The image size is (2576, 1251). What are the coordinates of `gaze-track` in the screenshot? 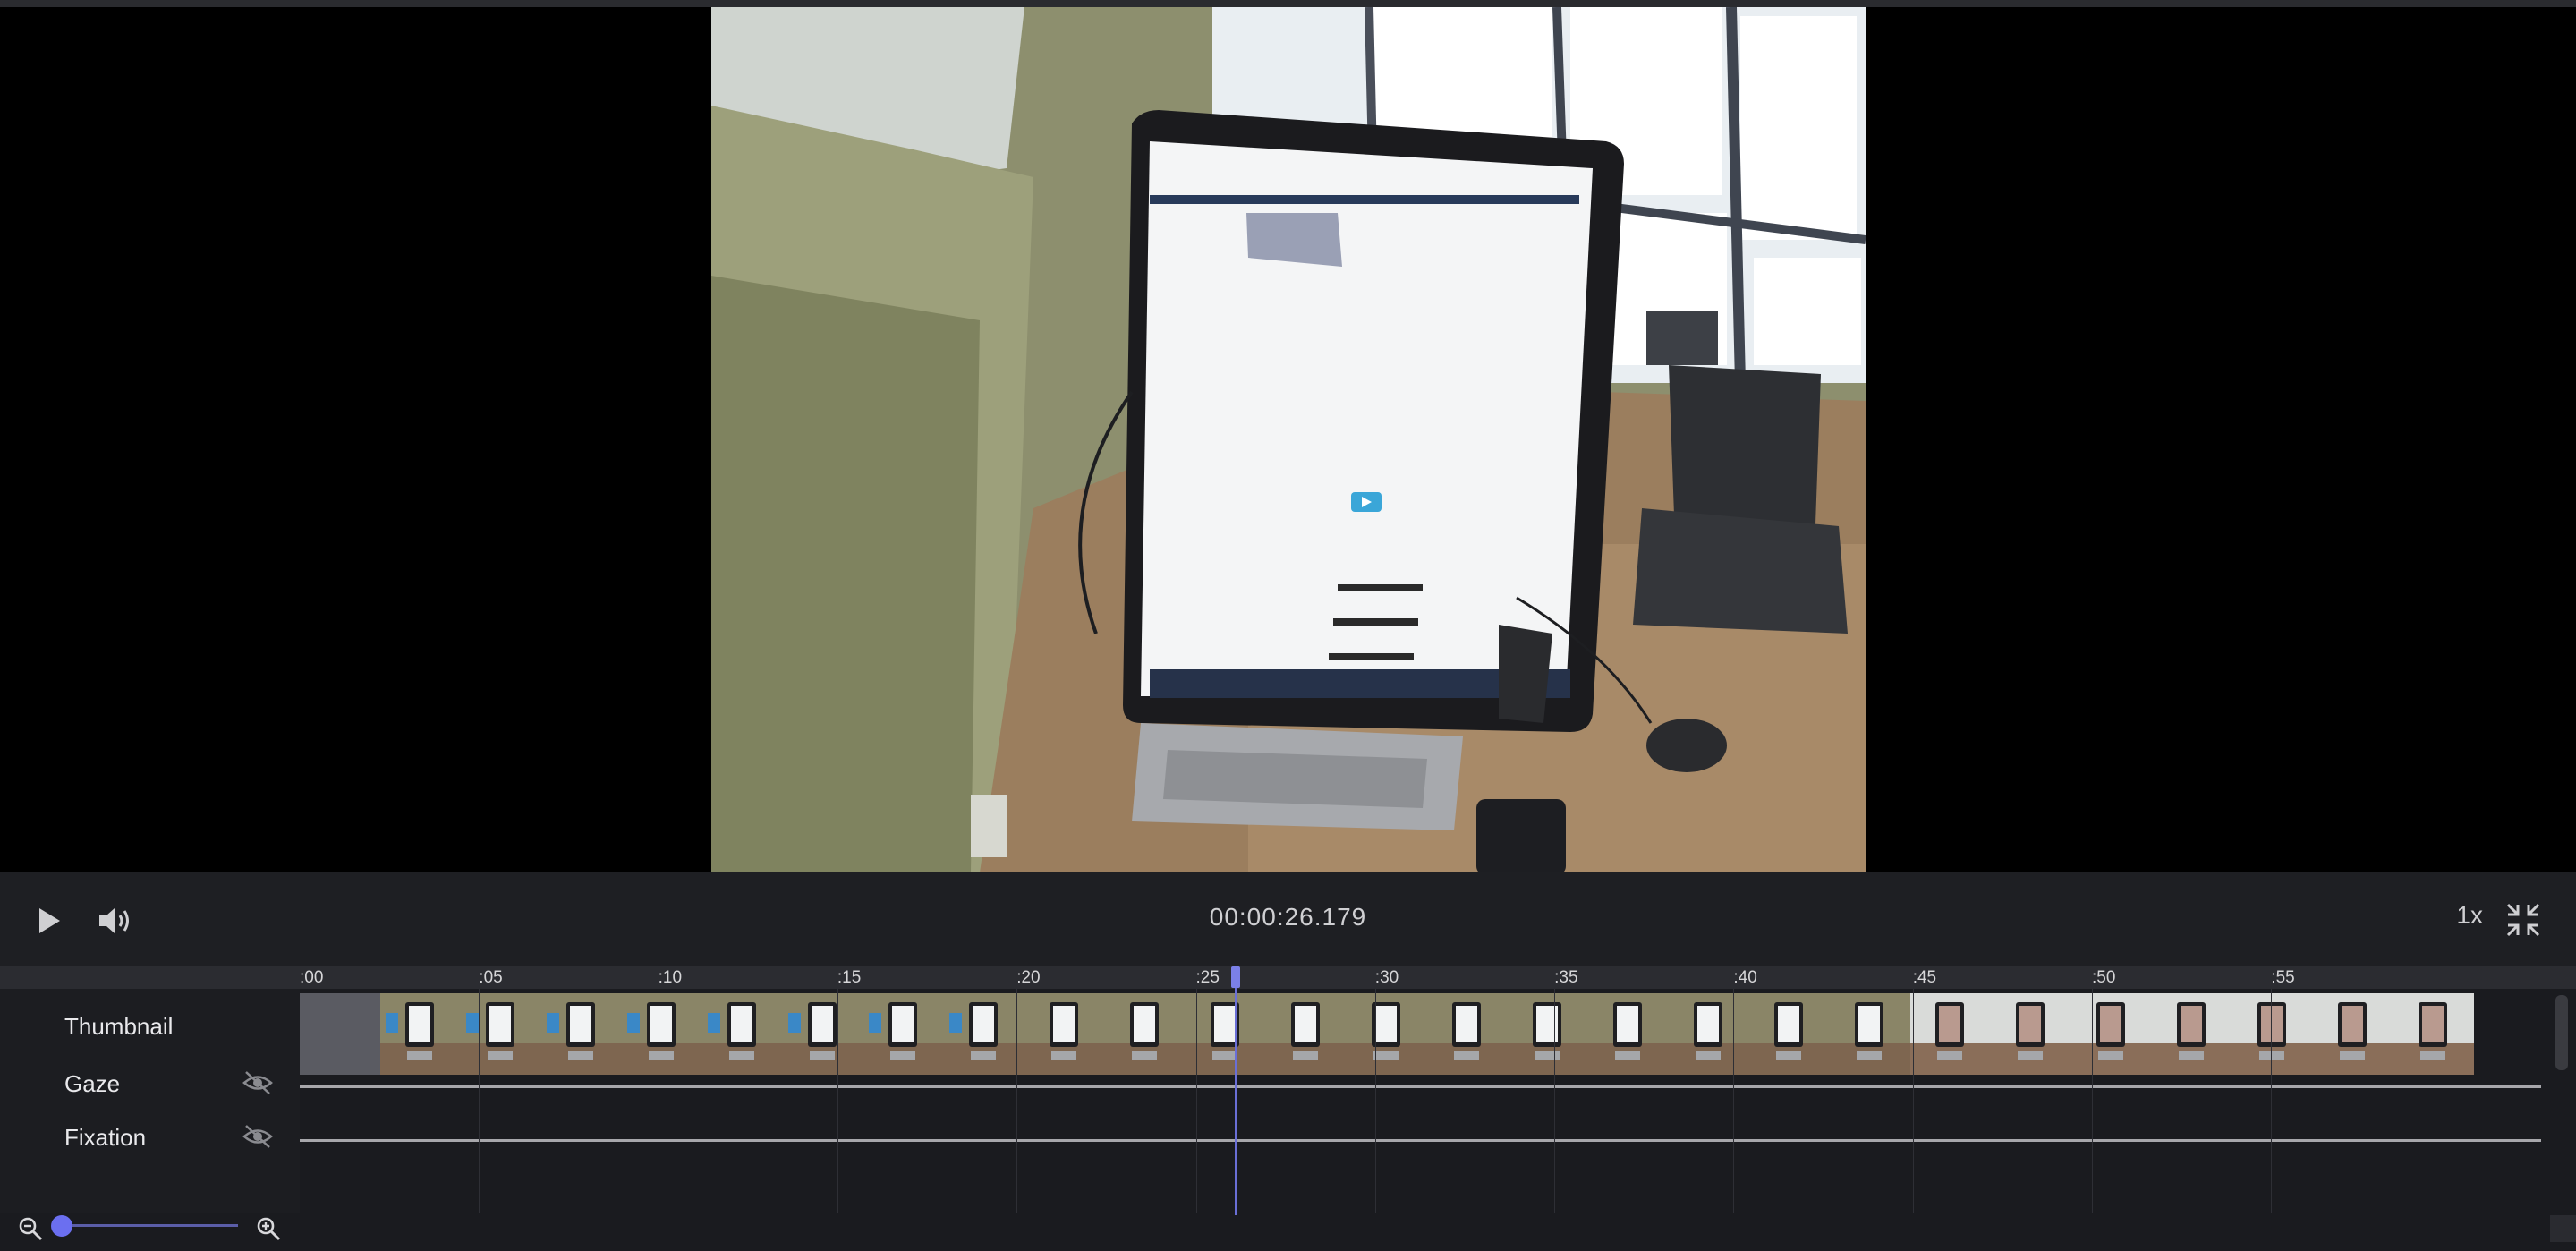 It's located at (1420, 1086).